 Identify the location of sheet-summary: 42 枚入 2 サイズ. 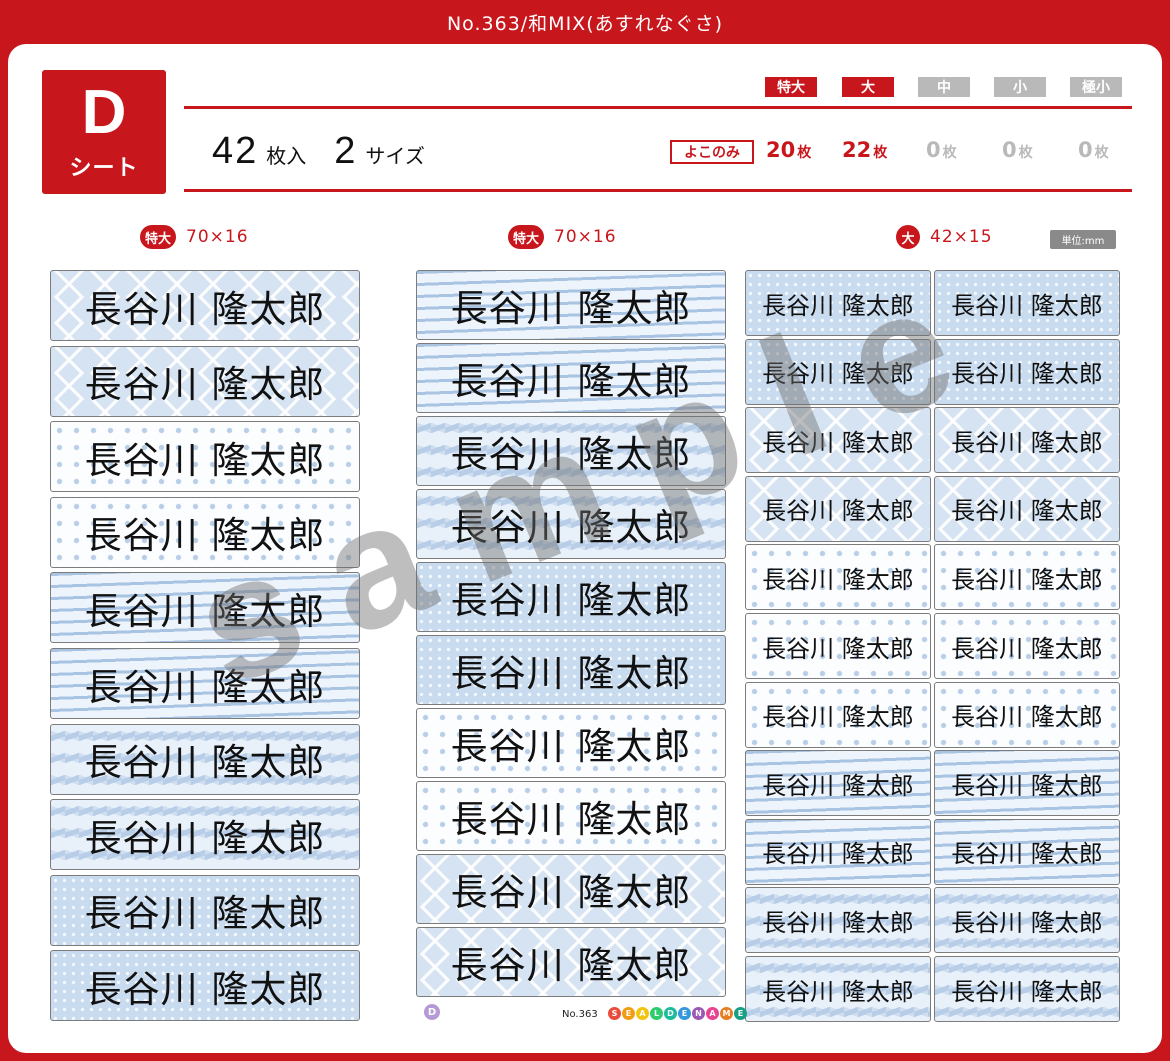
(332, 152).